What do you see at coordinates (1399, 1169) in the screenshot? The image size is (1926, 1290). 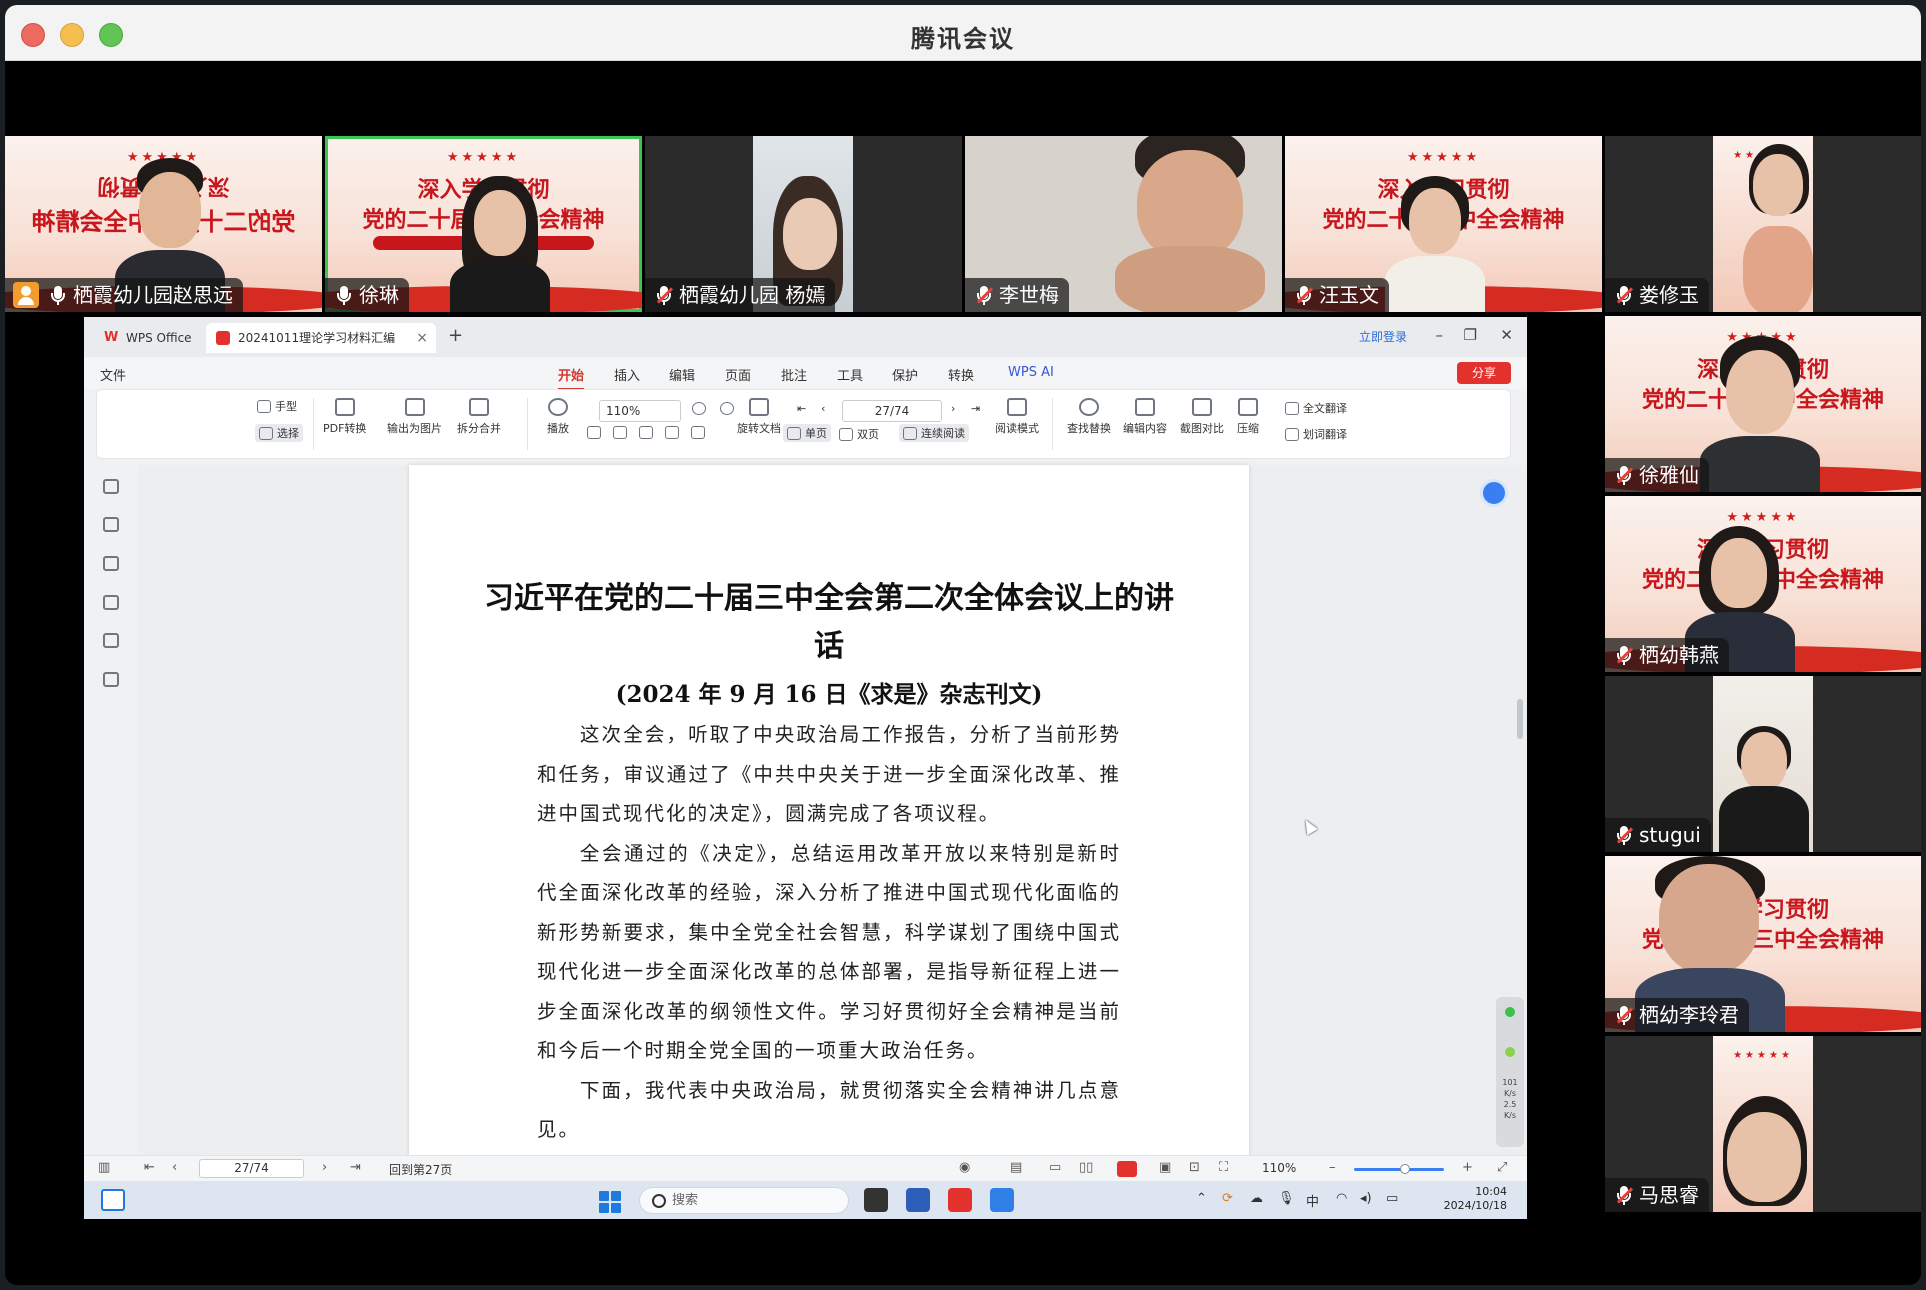 I see `zoom-slider` at bounding box center [1399, 1169].